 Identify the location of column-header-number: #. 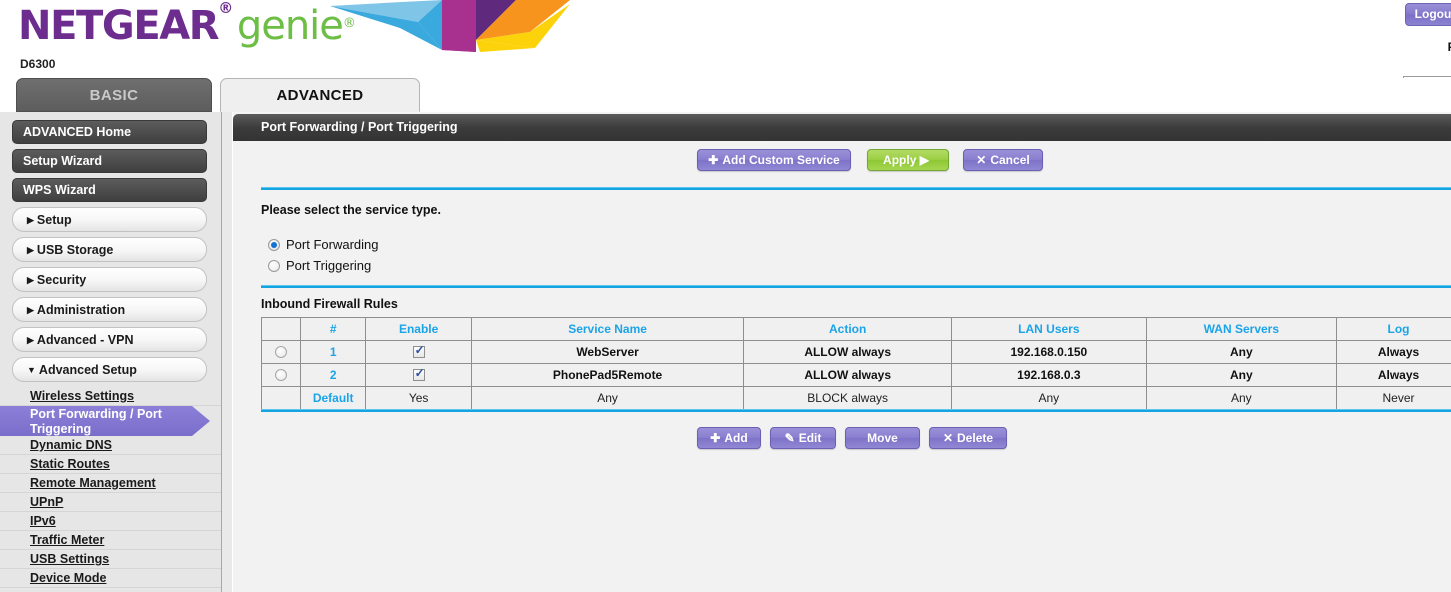
(333, 329).